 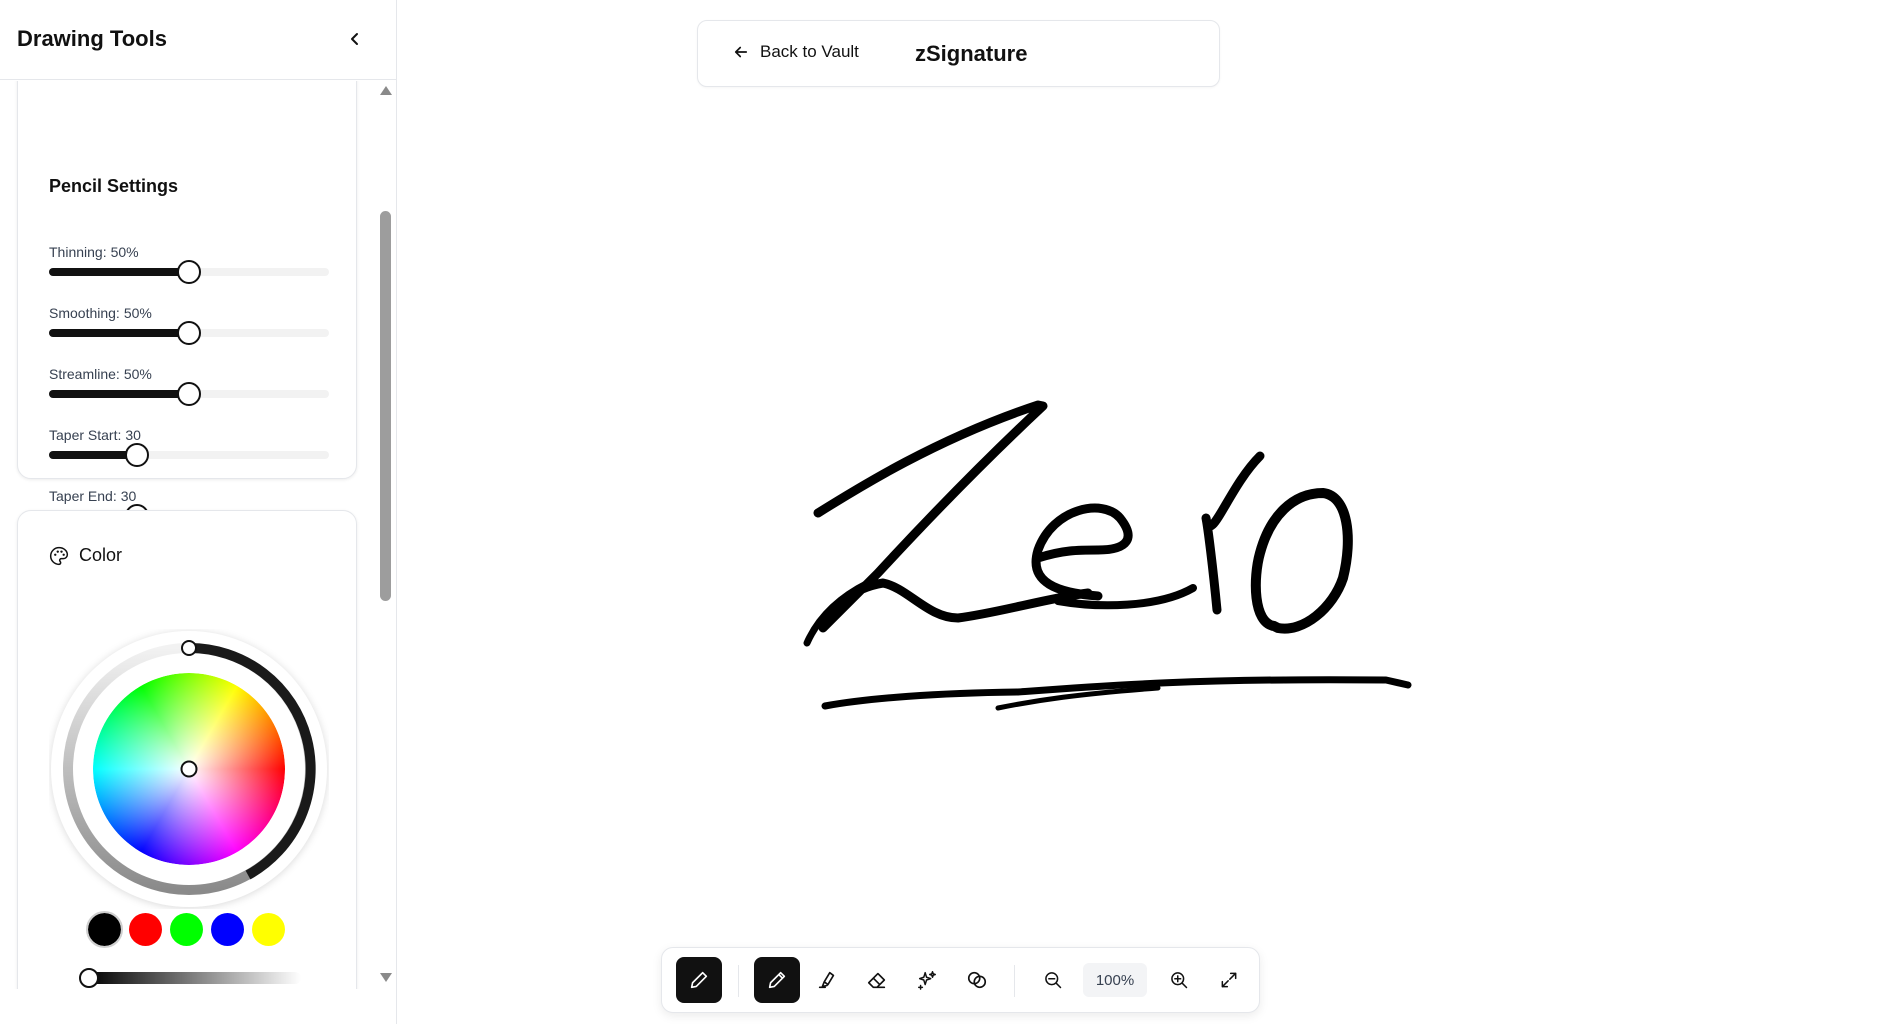 I want to click on zoom-out-icon, so click(x=1053, y=980).